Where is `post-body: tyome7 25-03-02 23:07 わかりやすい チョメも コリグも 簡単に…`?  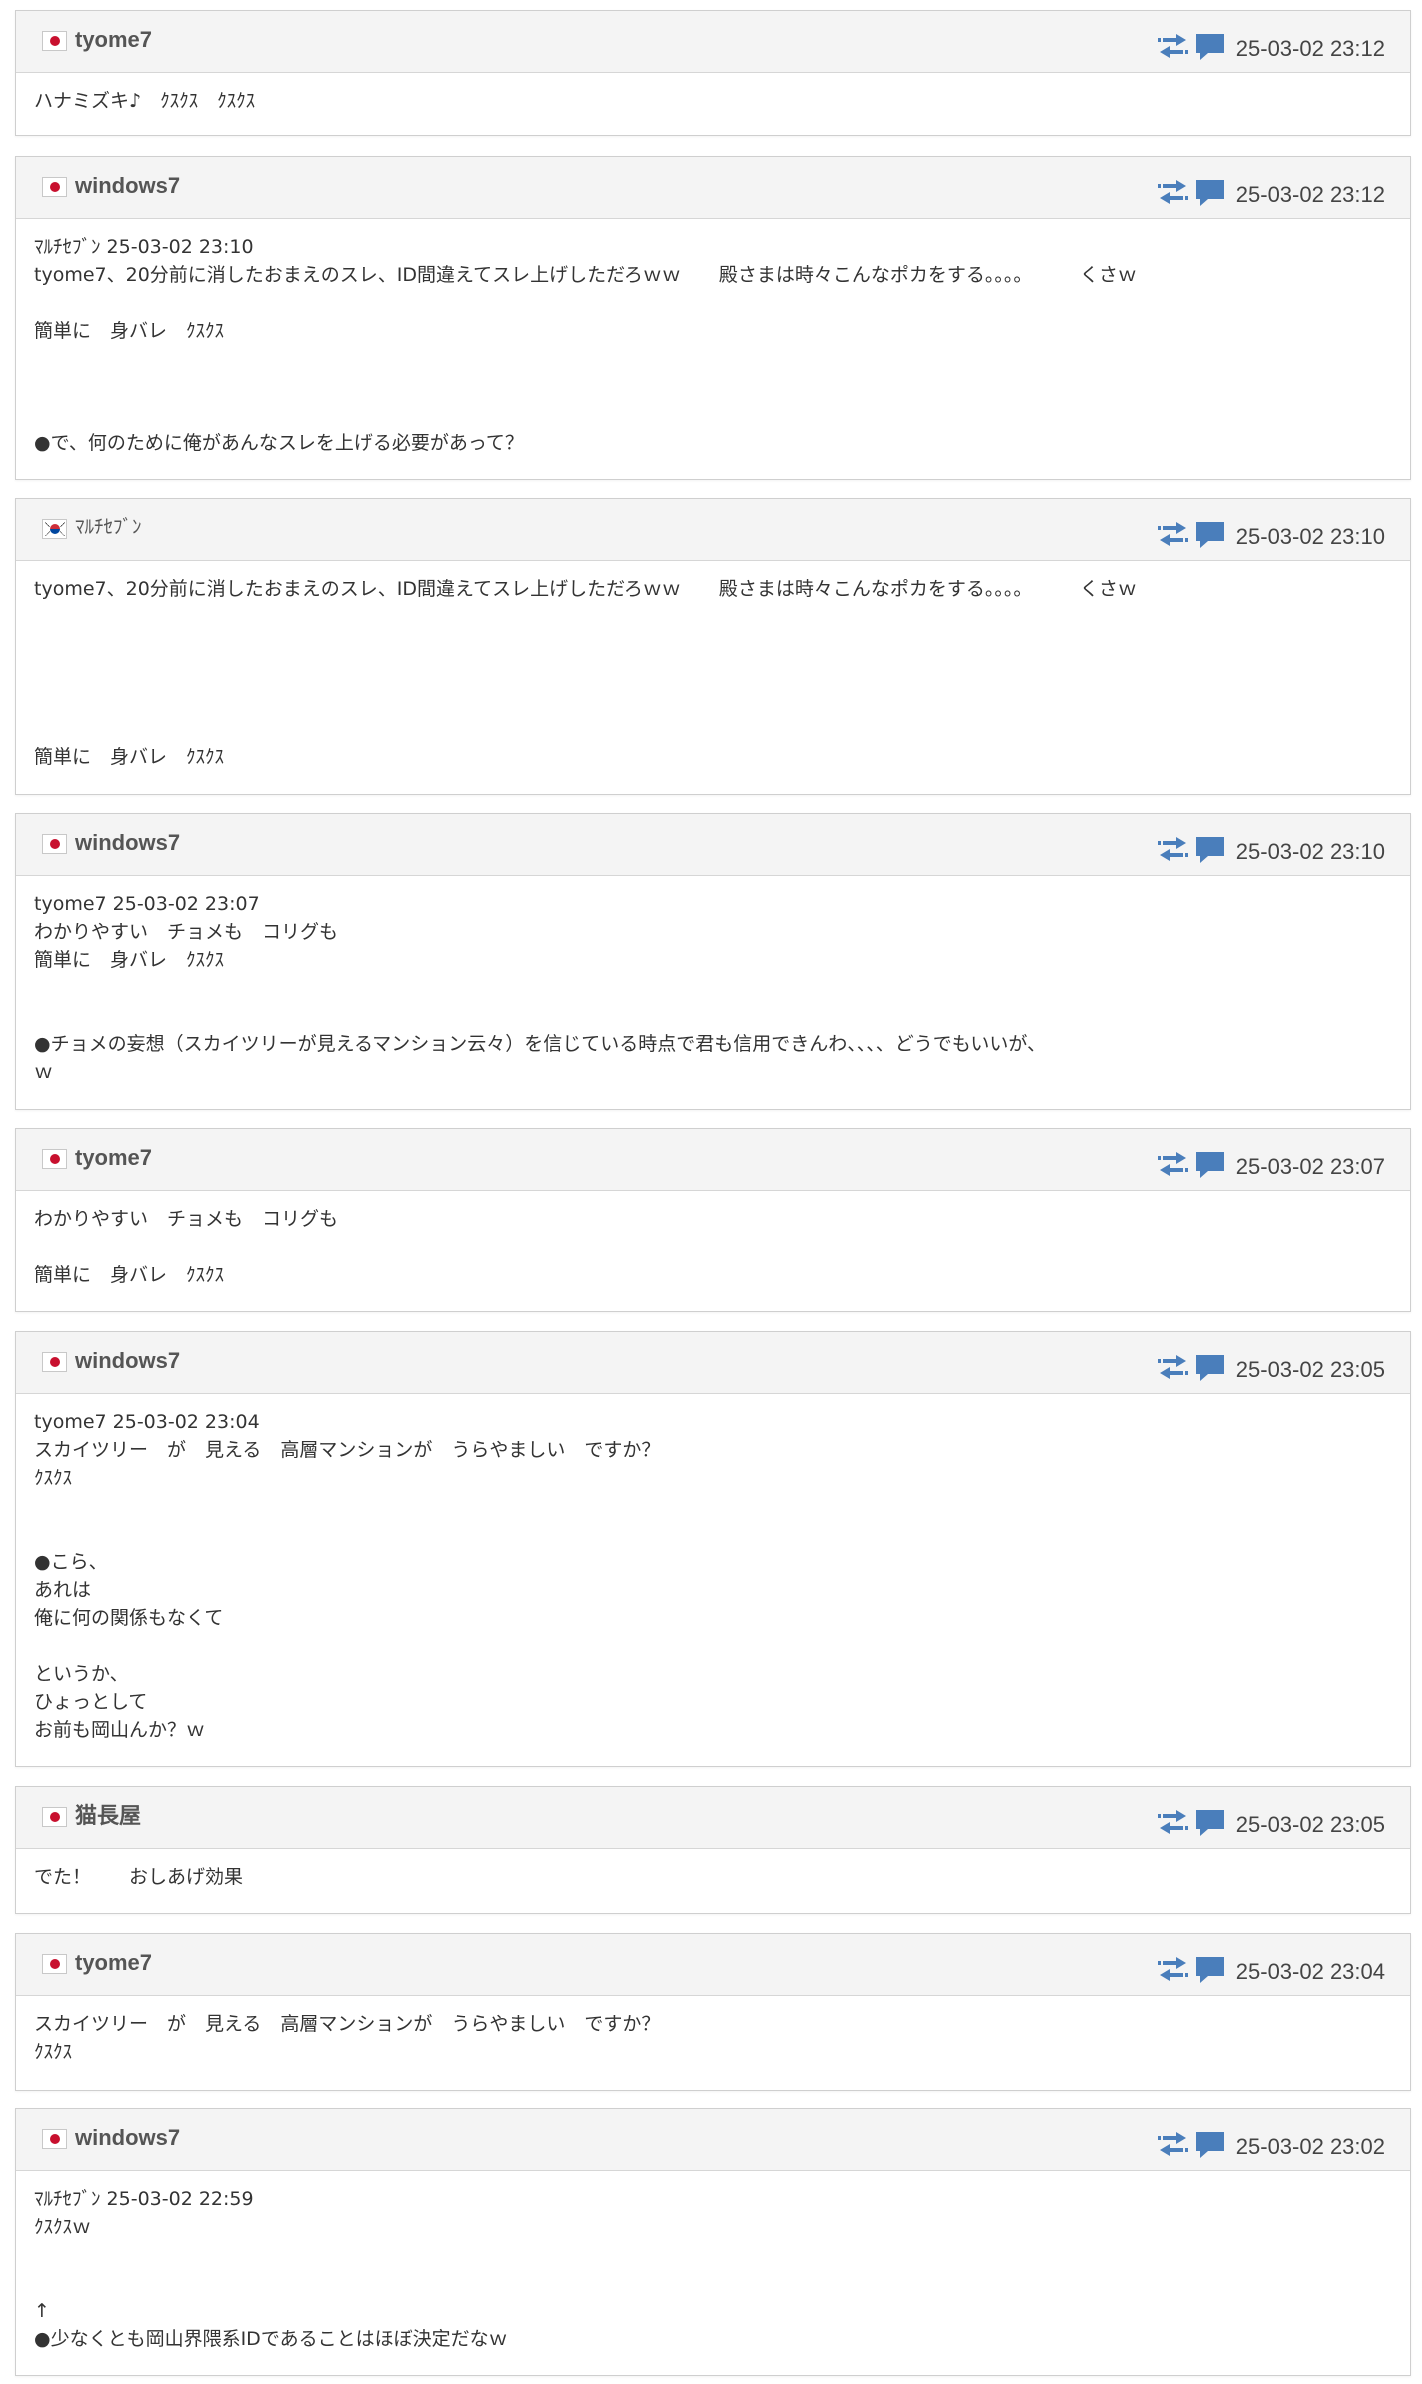
post-body: tyome7 25-03-02 23:07 わかりやすい チョメも コリグも 簡単に… is located at coordinates (713, 981).